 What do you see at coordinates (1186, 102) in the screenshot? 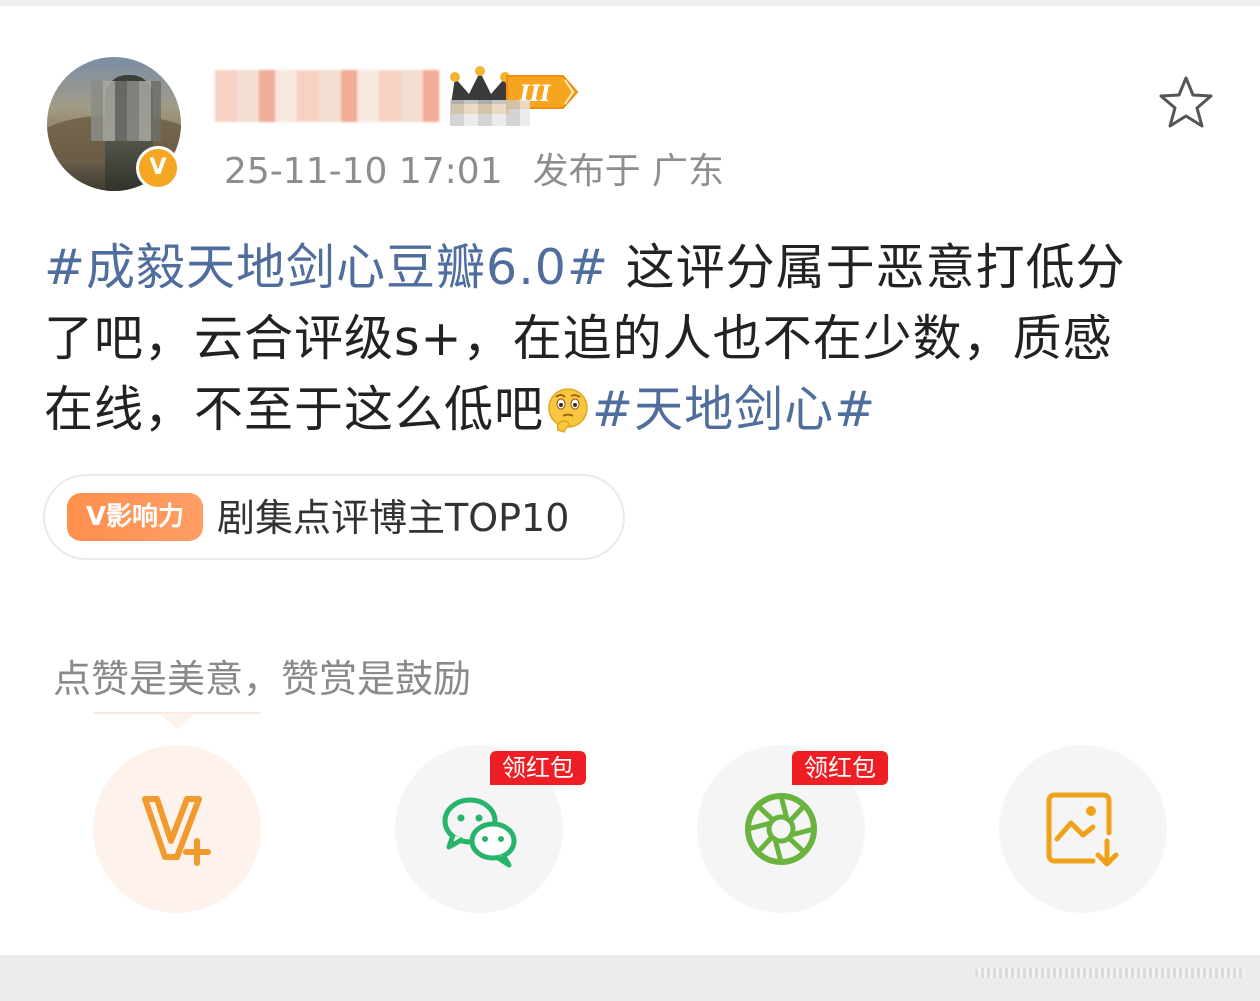
I see `favorite-star-icon` at bounding box center [1186, 102].